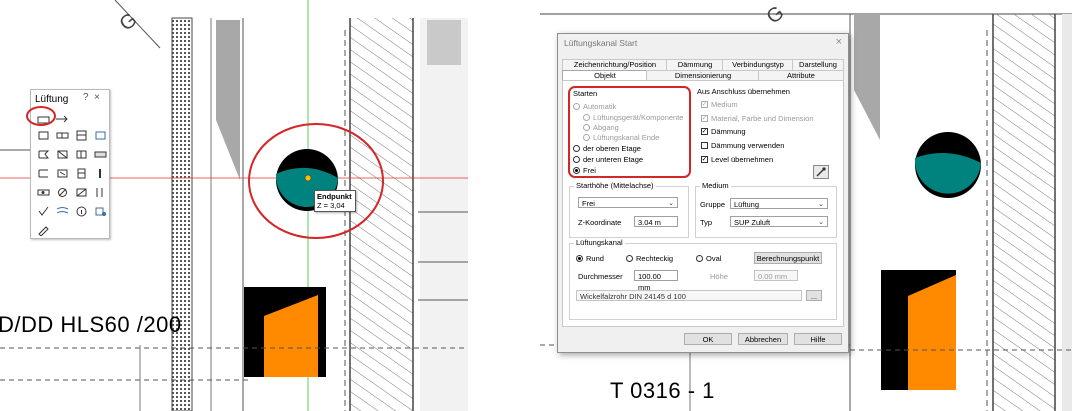 The width and height of the screenshot is (1072, 411). Describe the element at coordinates (629, 132) in the screenshot. I see `starten-highlight` at that location.